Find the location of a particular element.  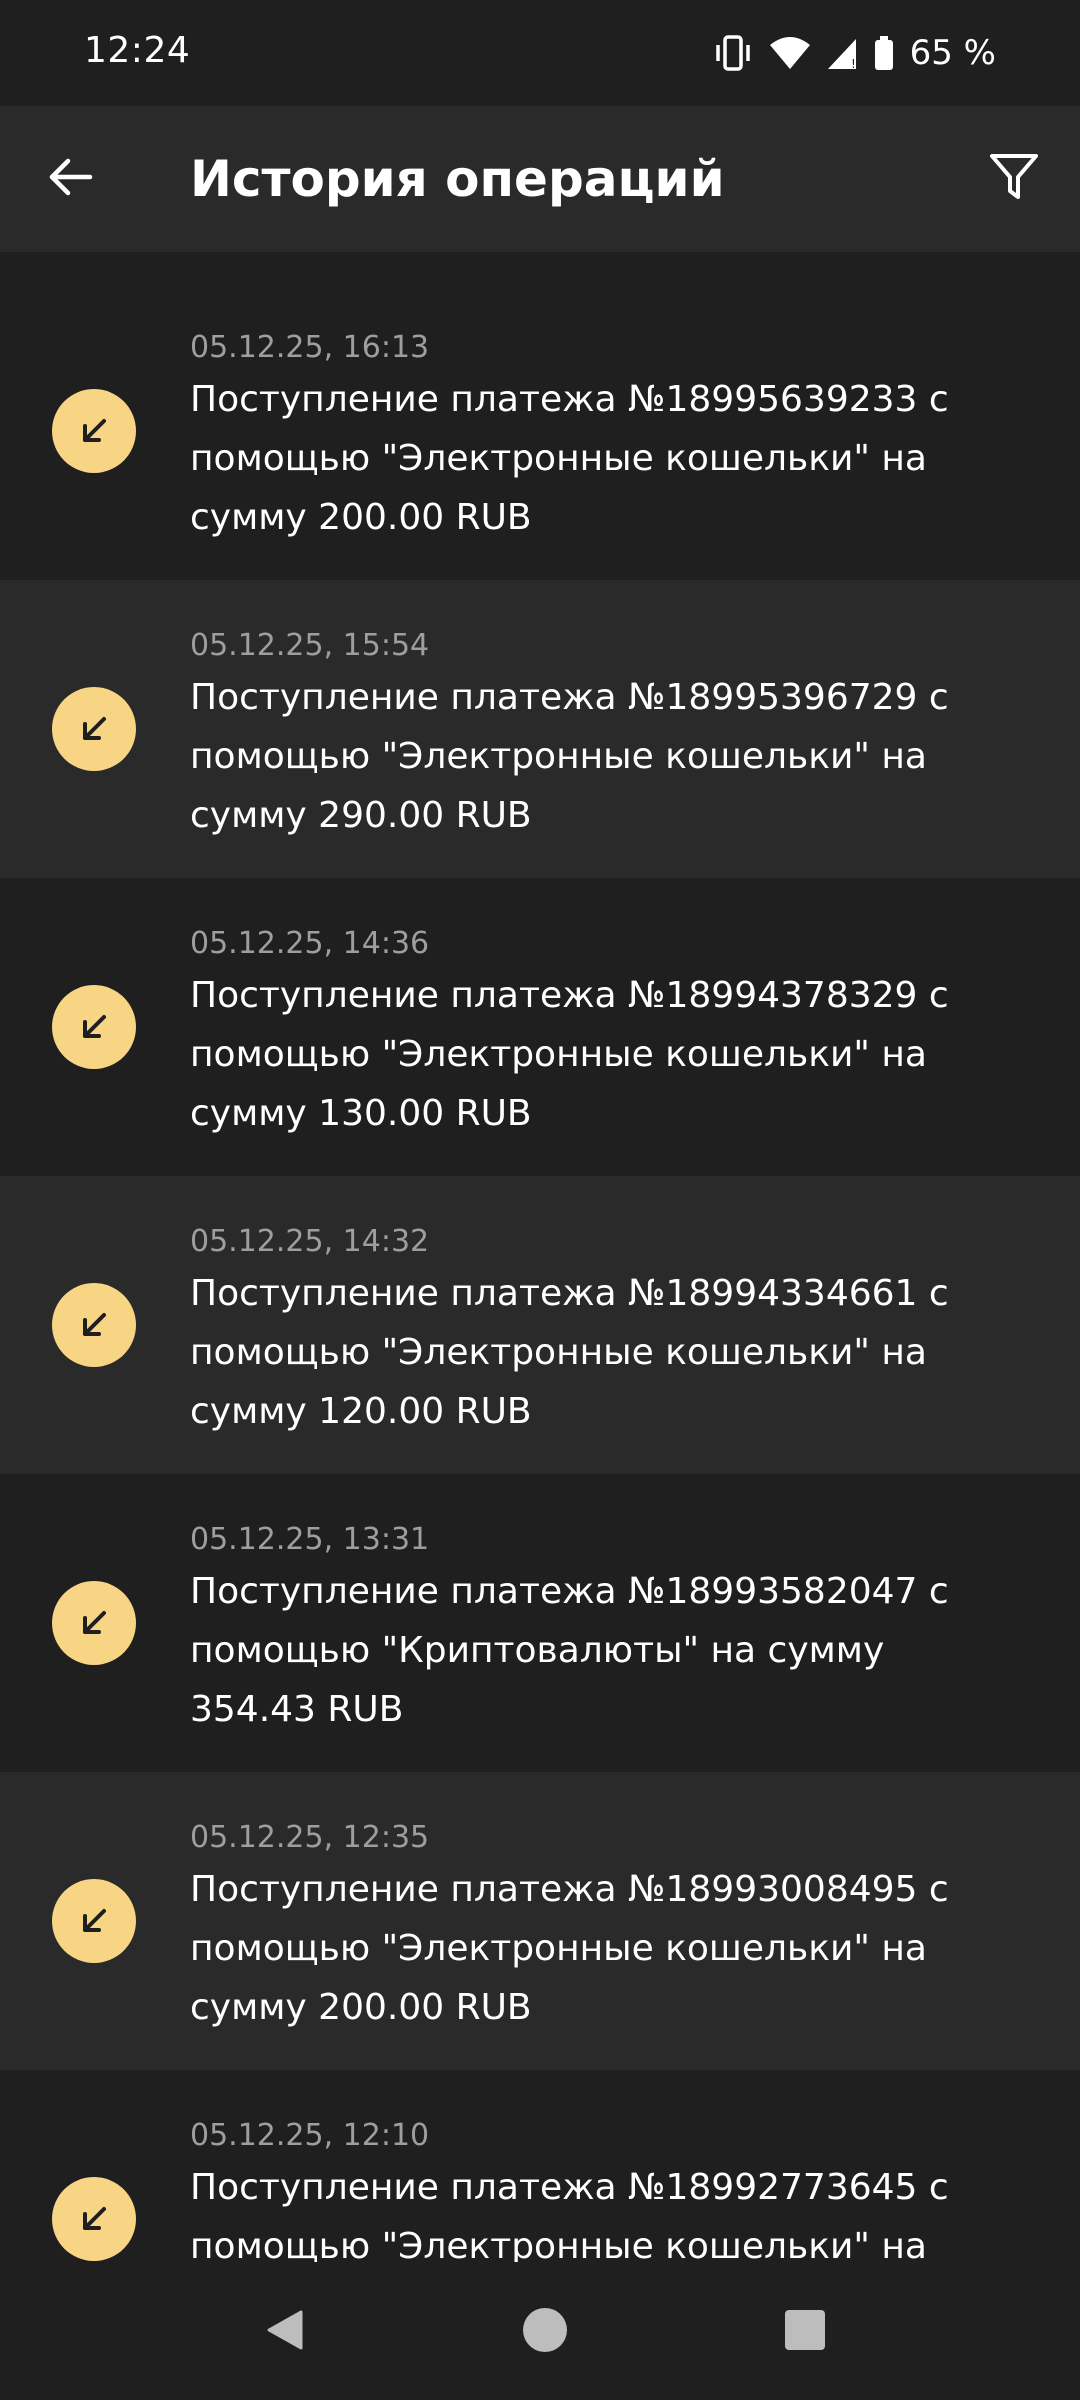

signal-icon: ! is located at coordinates (843, 53).